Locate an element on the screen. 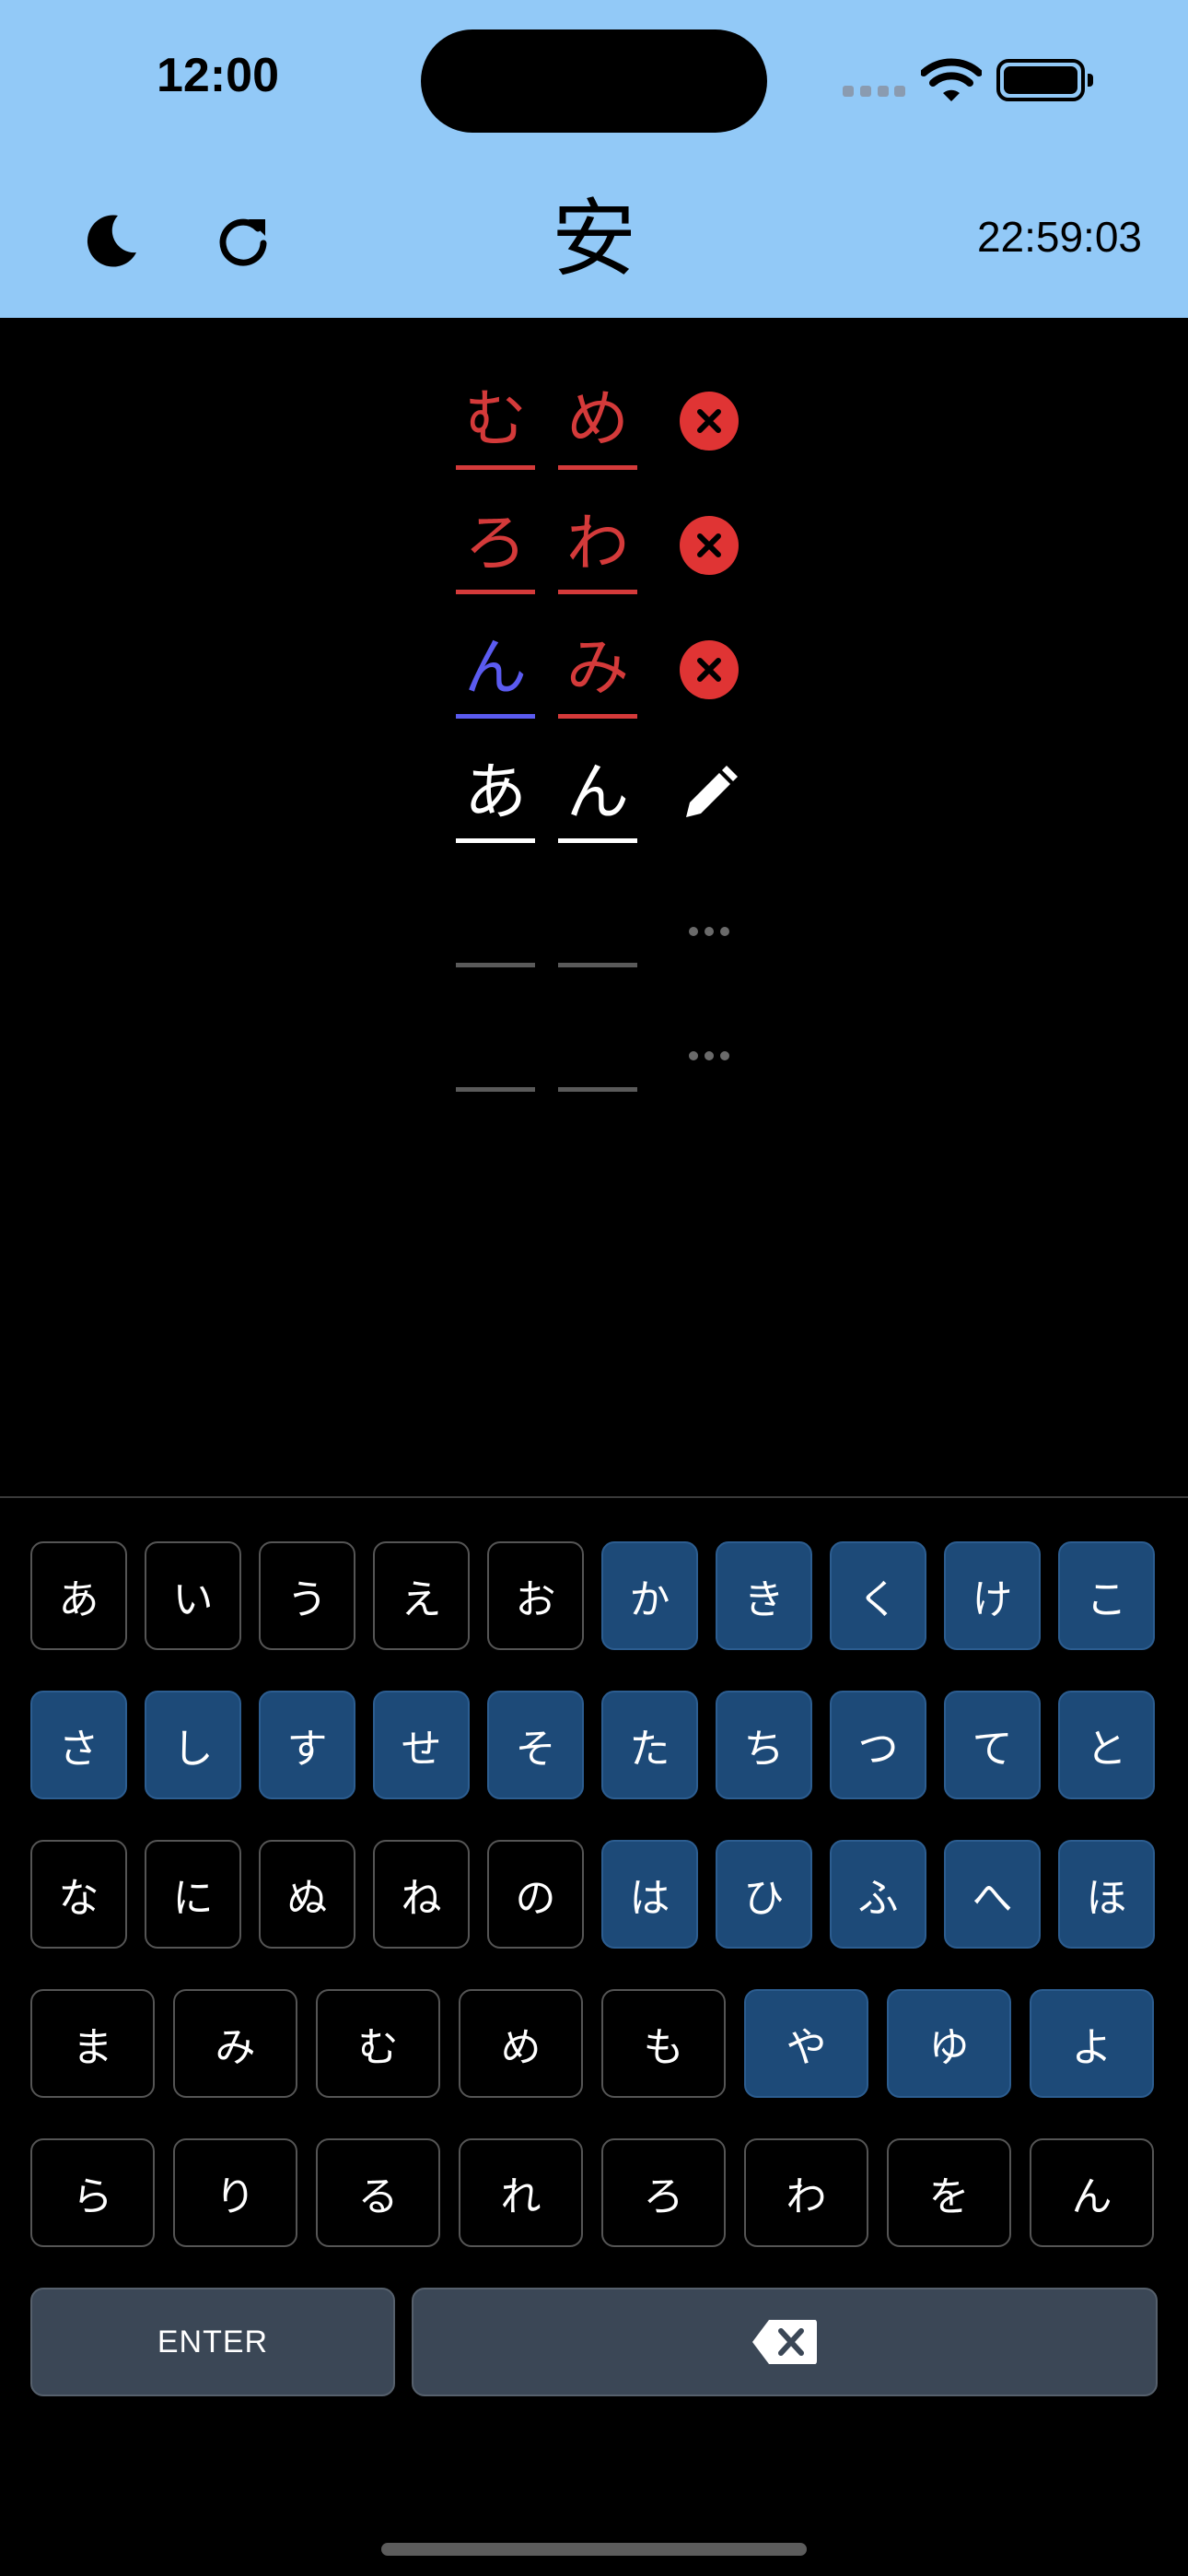  key-me: め is located at coordinates (521, 2044).